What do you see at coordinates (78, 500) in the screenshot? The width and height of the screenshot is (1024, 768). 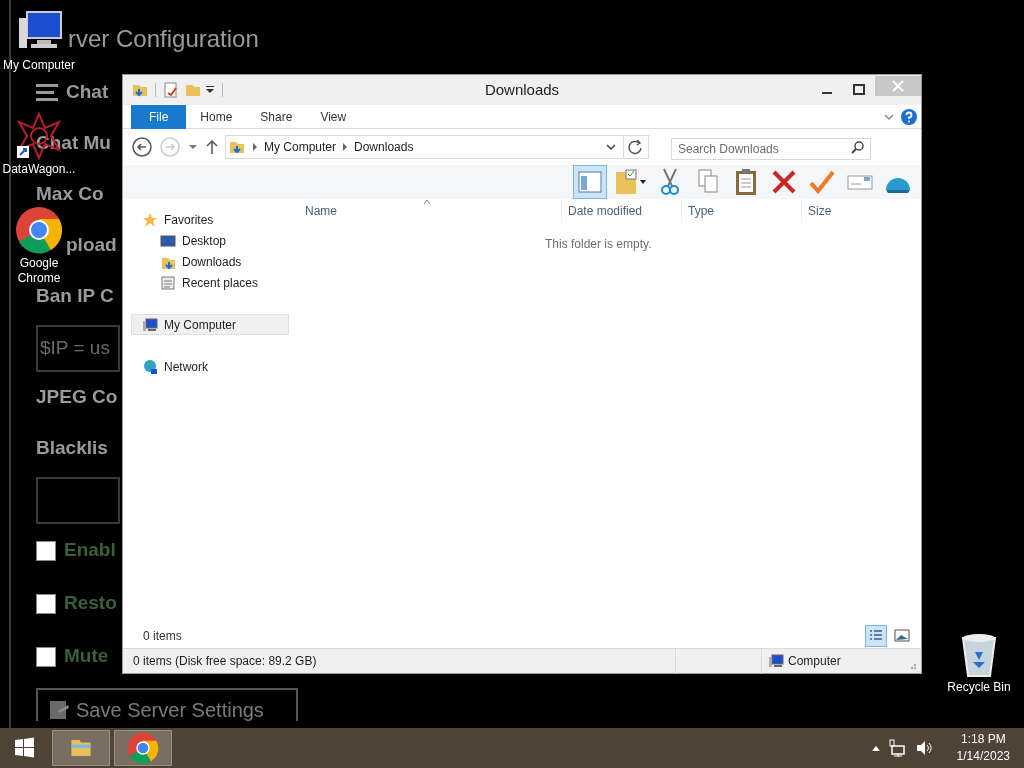 I see `input-field` at bounding box center [78, 500].